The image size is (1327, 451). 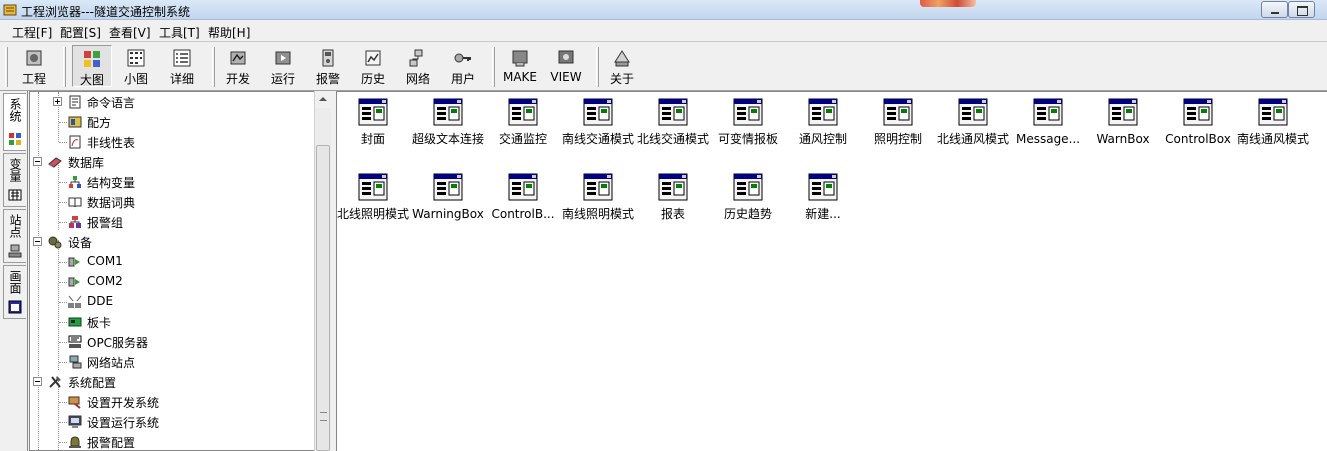 What do you see at coordinates (172, 102) in the screenshot?
I see `tree-item-command-language: 命令语言` at bounding box center [172, 102].